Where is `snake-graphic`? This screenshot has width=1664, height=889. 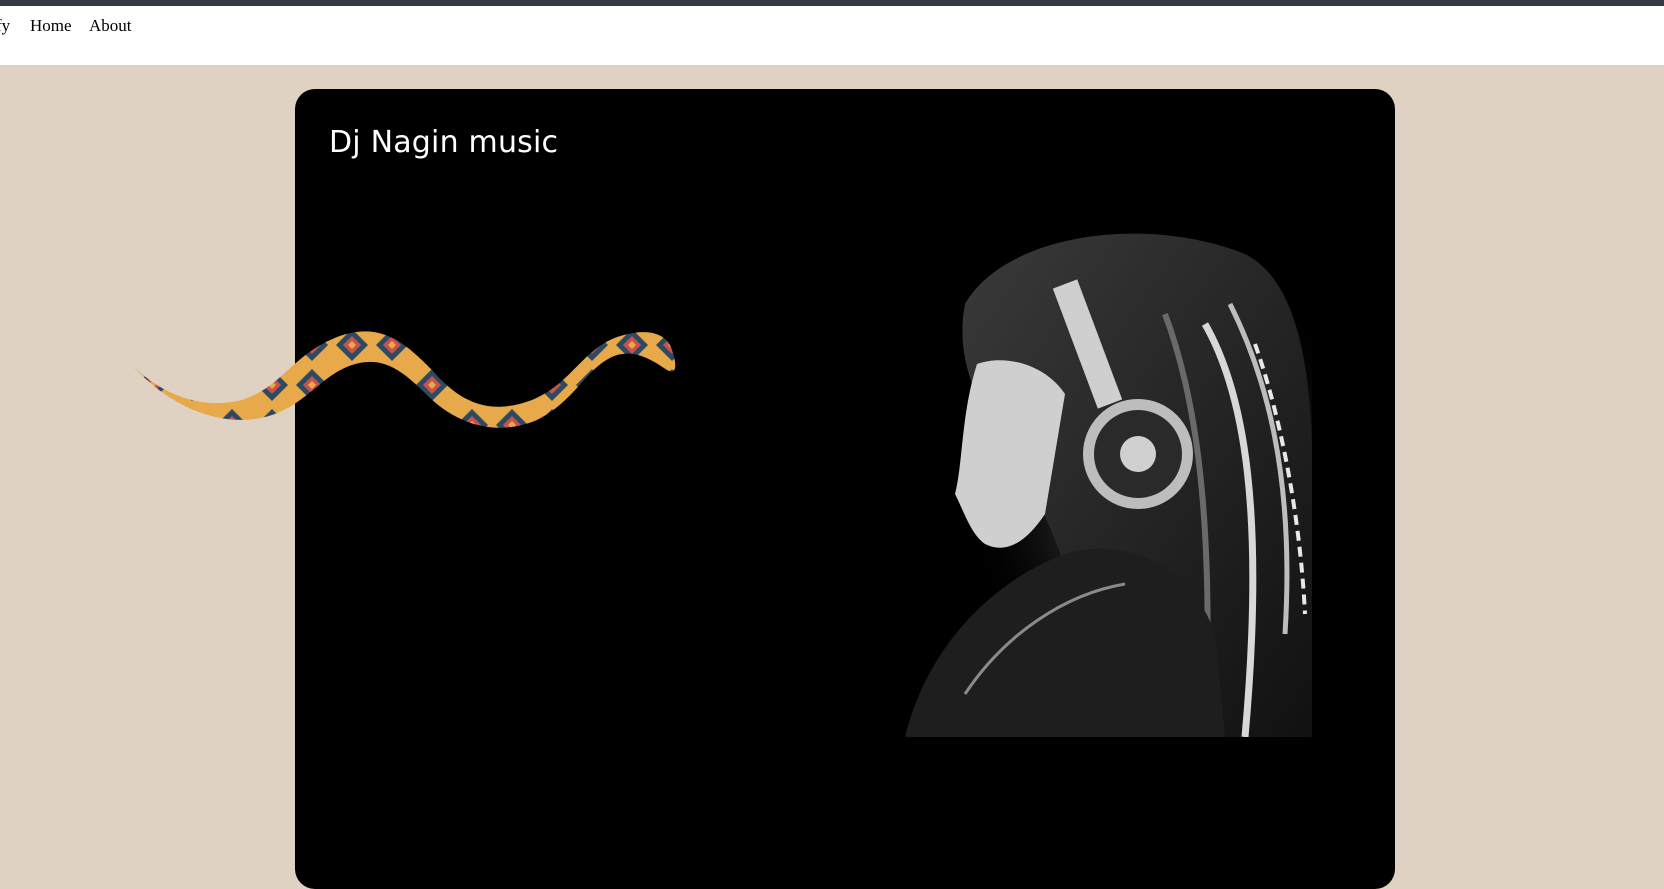
snake-graphic is located at coordinates (404, 379).